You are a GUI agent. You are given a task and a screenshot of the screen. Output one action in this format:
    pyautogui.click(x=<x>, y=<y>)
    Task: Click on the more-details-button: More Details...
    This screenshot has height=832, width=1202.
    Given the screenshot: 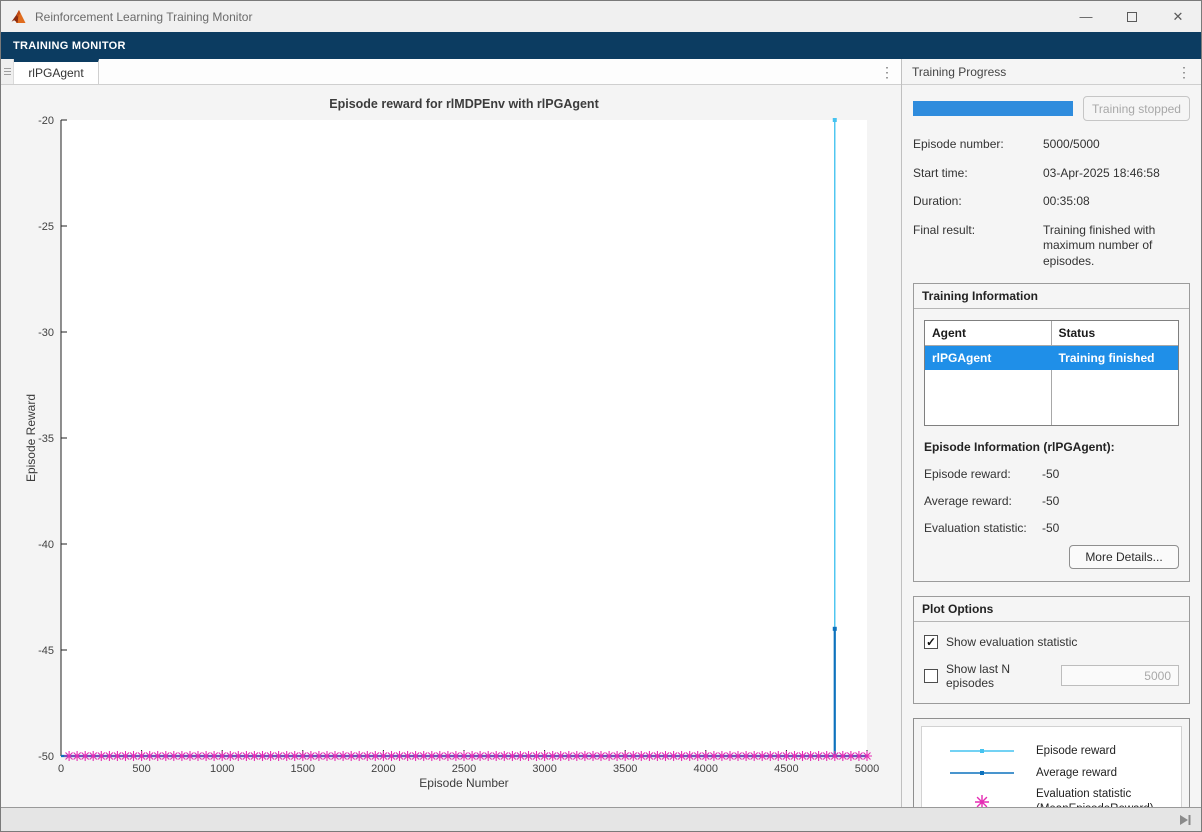 What is the action you would take?
    pyautogui.click(x=1124, y=556)
    